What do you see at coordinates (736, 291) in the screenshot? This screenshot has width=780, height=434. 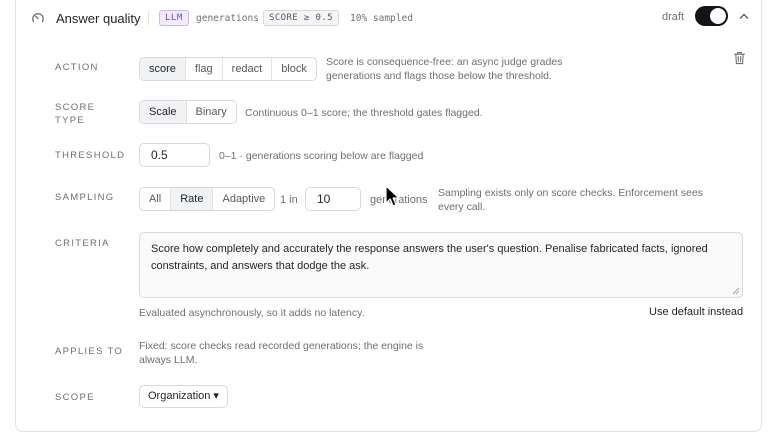 I see `resize-handle-icon` at bounding box center [736, 291].